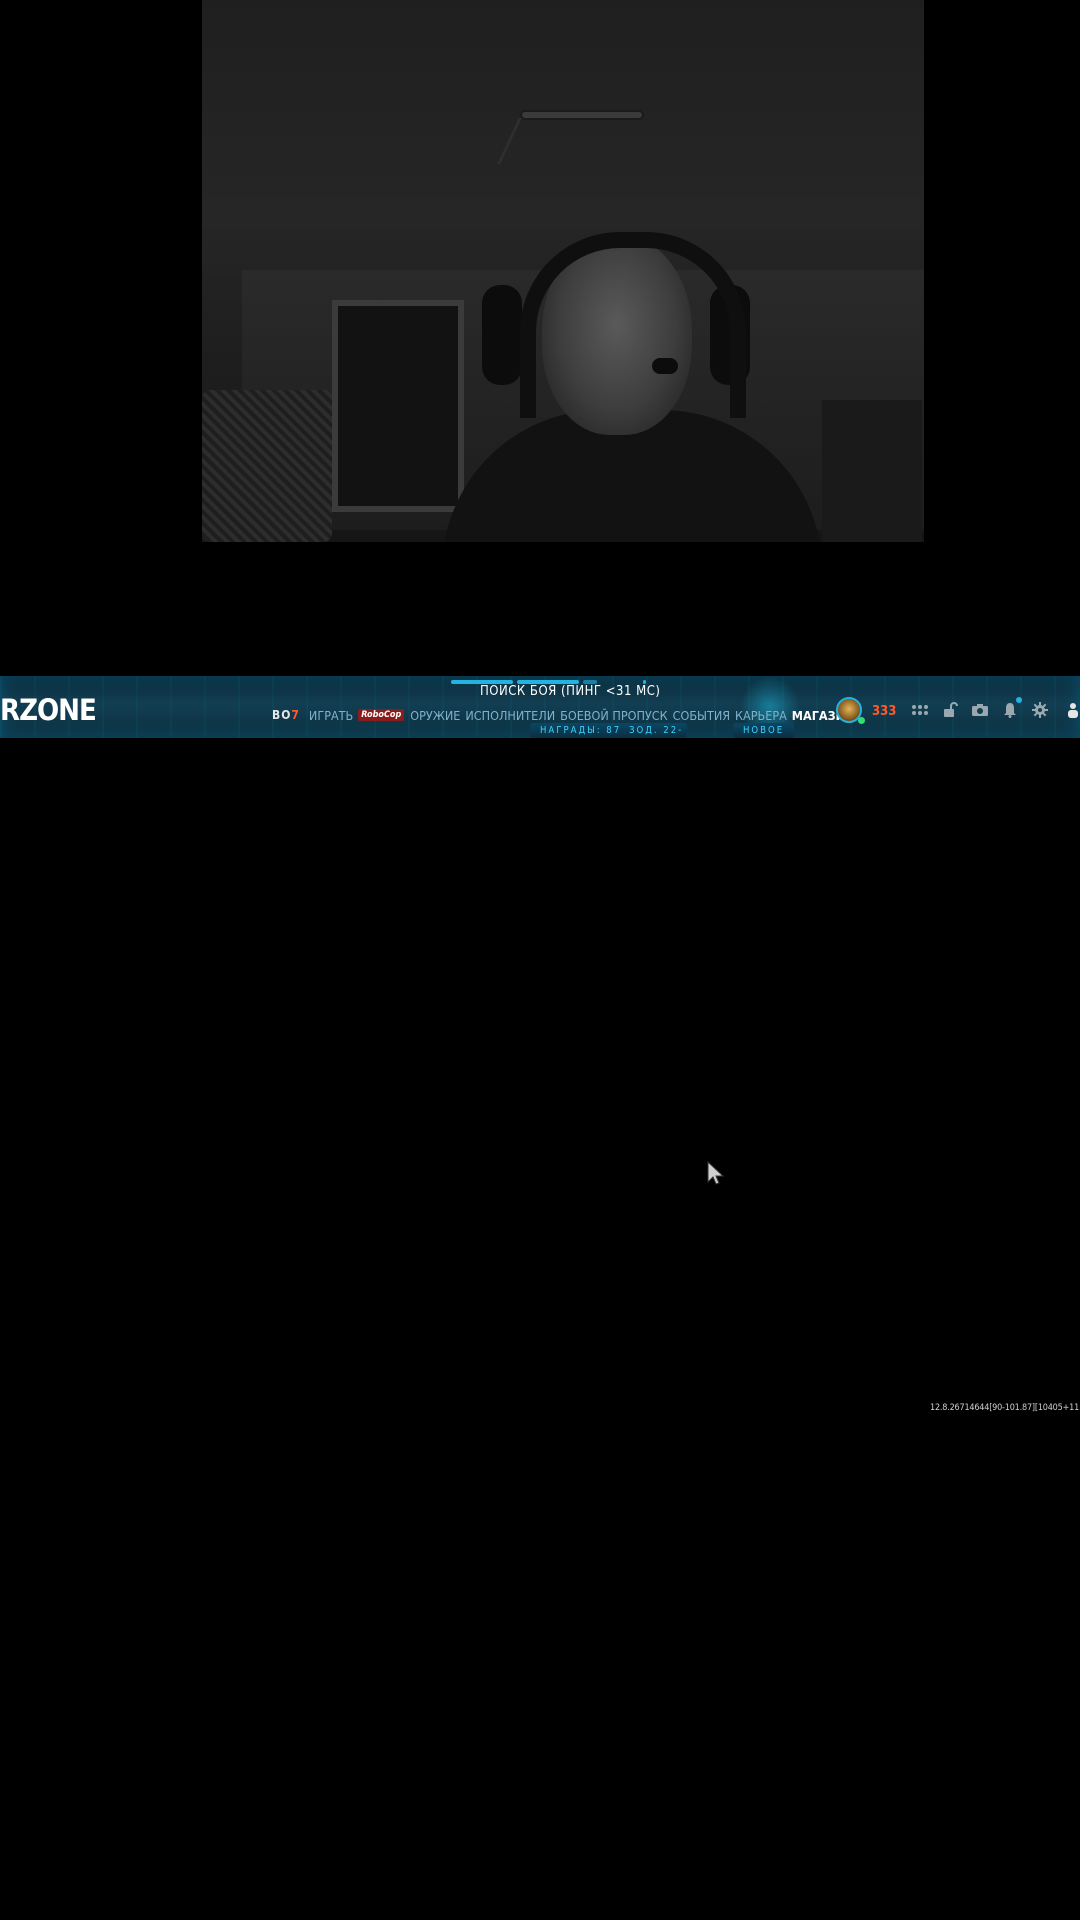 The image size is (1080, 1920). What do you see at coordinates (1073, 710) in the screenshot?
I see `party-icon` at bounding box center [1073, 710].